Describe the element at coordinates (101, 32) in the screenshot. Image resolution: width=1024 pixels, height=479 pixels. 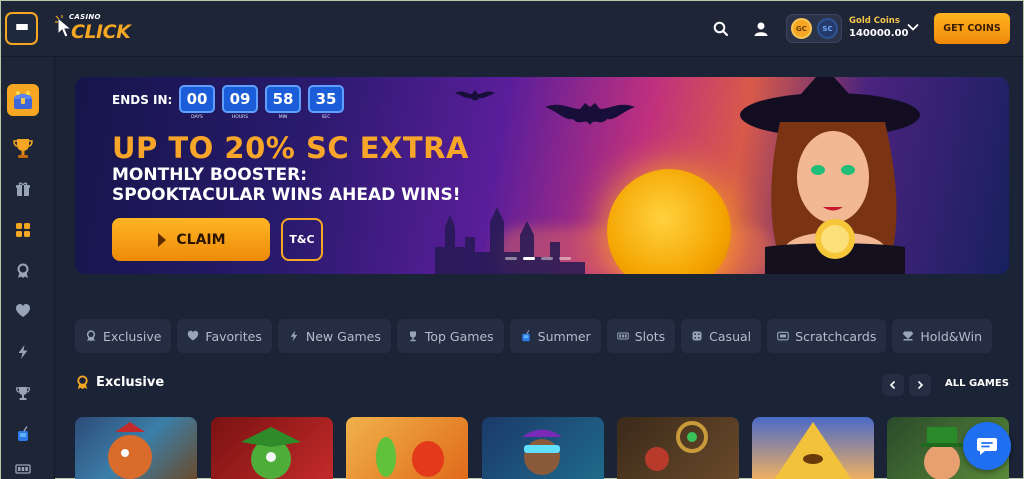
I see `logo-big-text: CLICK` at that location.